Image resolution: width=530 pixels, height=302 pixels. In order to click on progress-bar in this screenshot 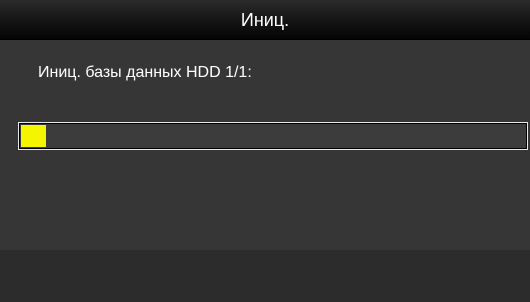, I will do `click(273, 136)`.